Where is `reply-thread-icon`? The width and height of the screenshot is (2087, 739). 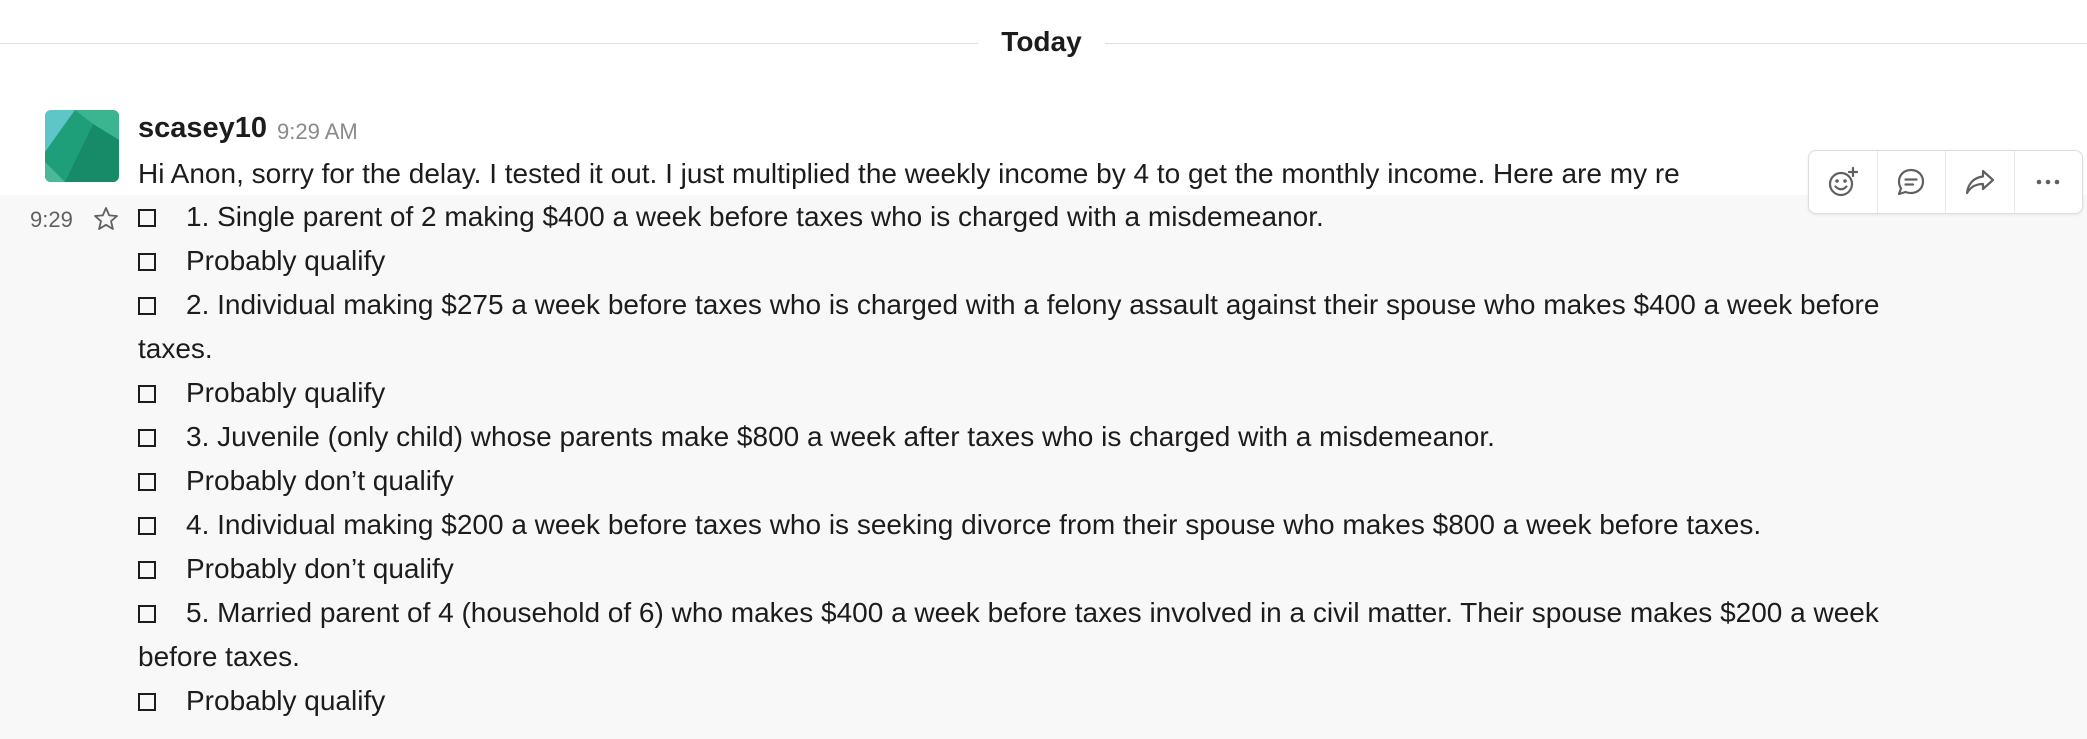 reply-thread-icon is located at coordinates (1911, 182).